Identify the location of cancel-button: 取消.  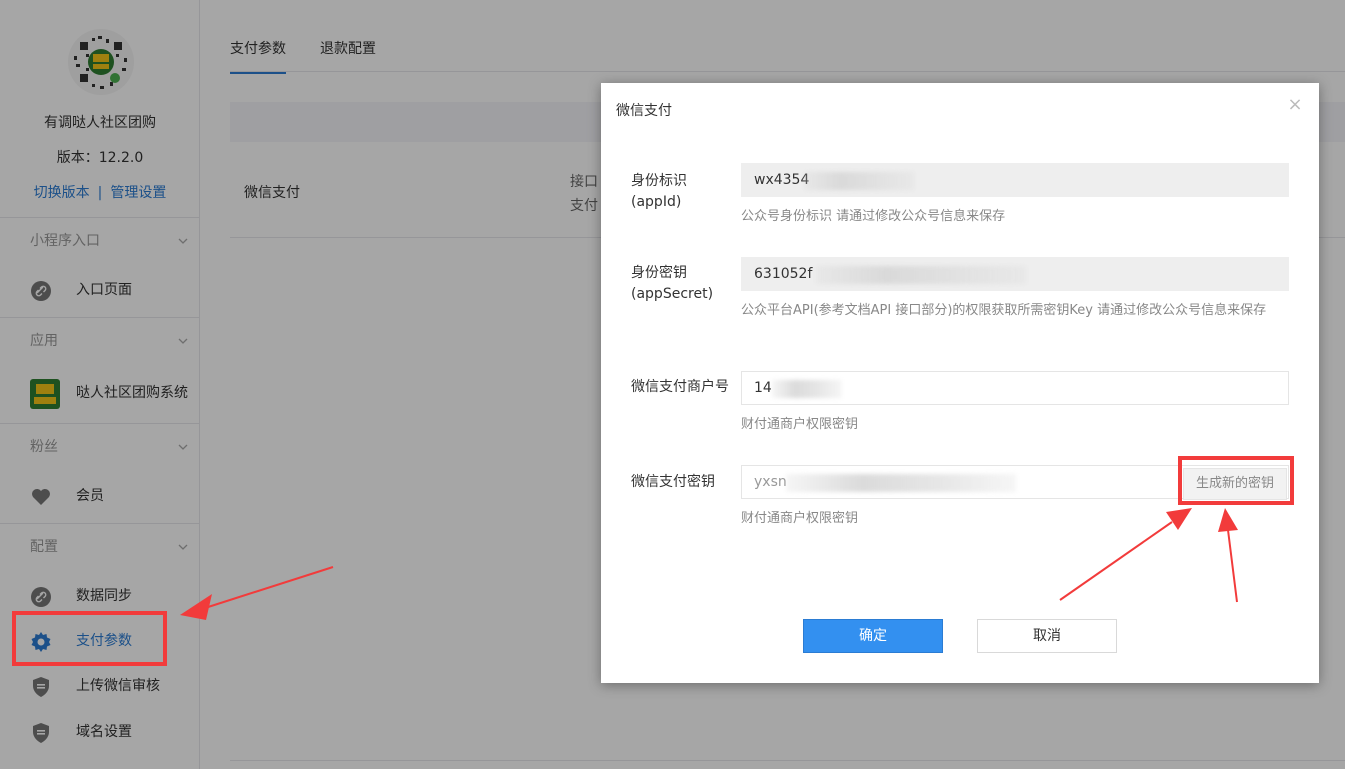
(1047, 636).